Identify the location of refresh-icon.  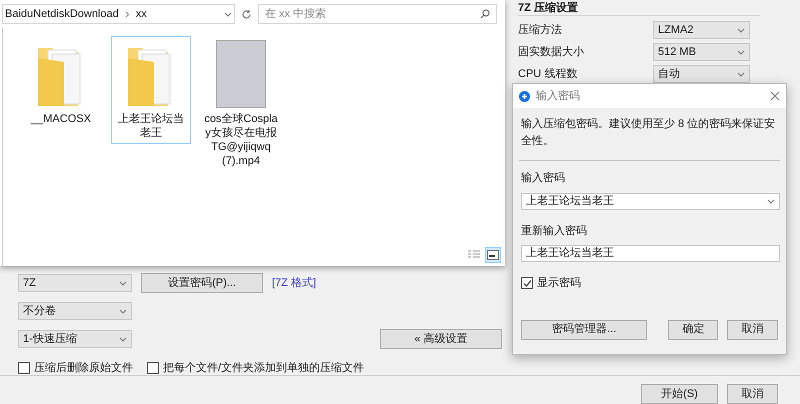
(246, 14).